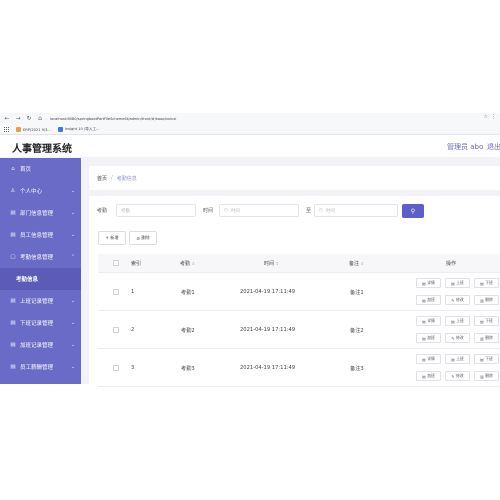  Describe the element at coordinates (259, 210) in the screenshot. I see `start-time-input: ◷ 时间` at that location.